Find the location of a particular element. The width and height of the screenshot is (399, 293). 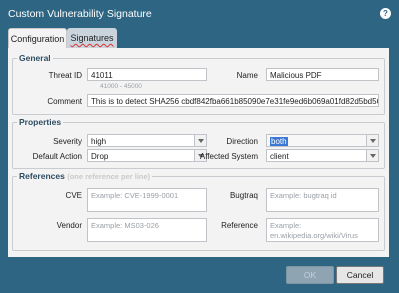

reference-placeholder-line2: en.wikipedia.org/wiki/Virus is located at coordinates (314, 235).